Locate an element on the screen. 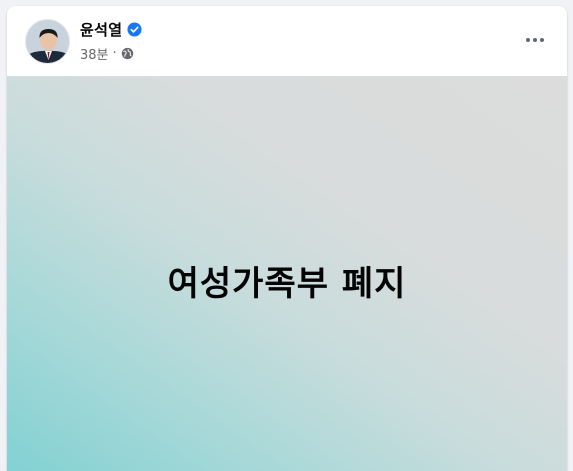 The width and height of the screenshot is (573, 471). post-meta: 윤석열 38분 · is located at coordinates (111, 41).